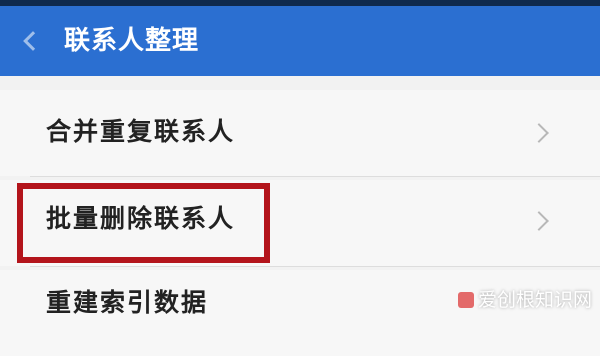  Describe the element at coordinates (33, 41) in the screenshot. I see `back-chevron-icon` at that location.